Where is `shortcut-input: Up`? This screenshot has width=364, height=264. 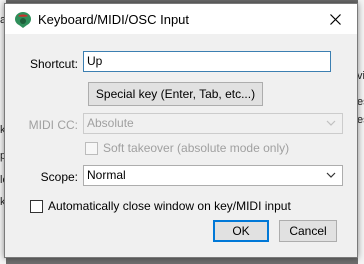
shortcut-input: Up is located at coordinates (207, 61).